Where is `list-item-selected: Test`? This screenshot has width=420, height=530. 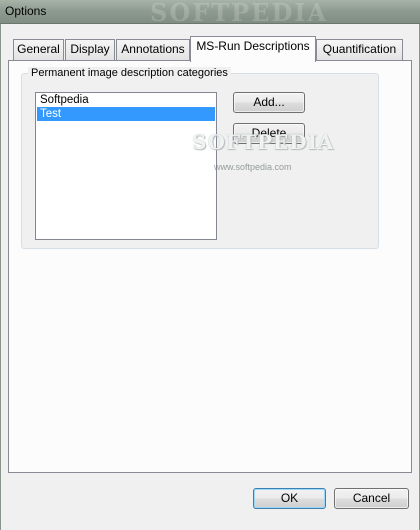 list-item-selected: Test is located at coordinates (126, 114).